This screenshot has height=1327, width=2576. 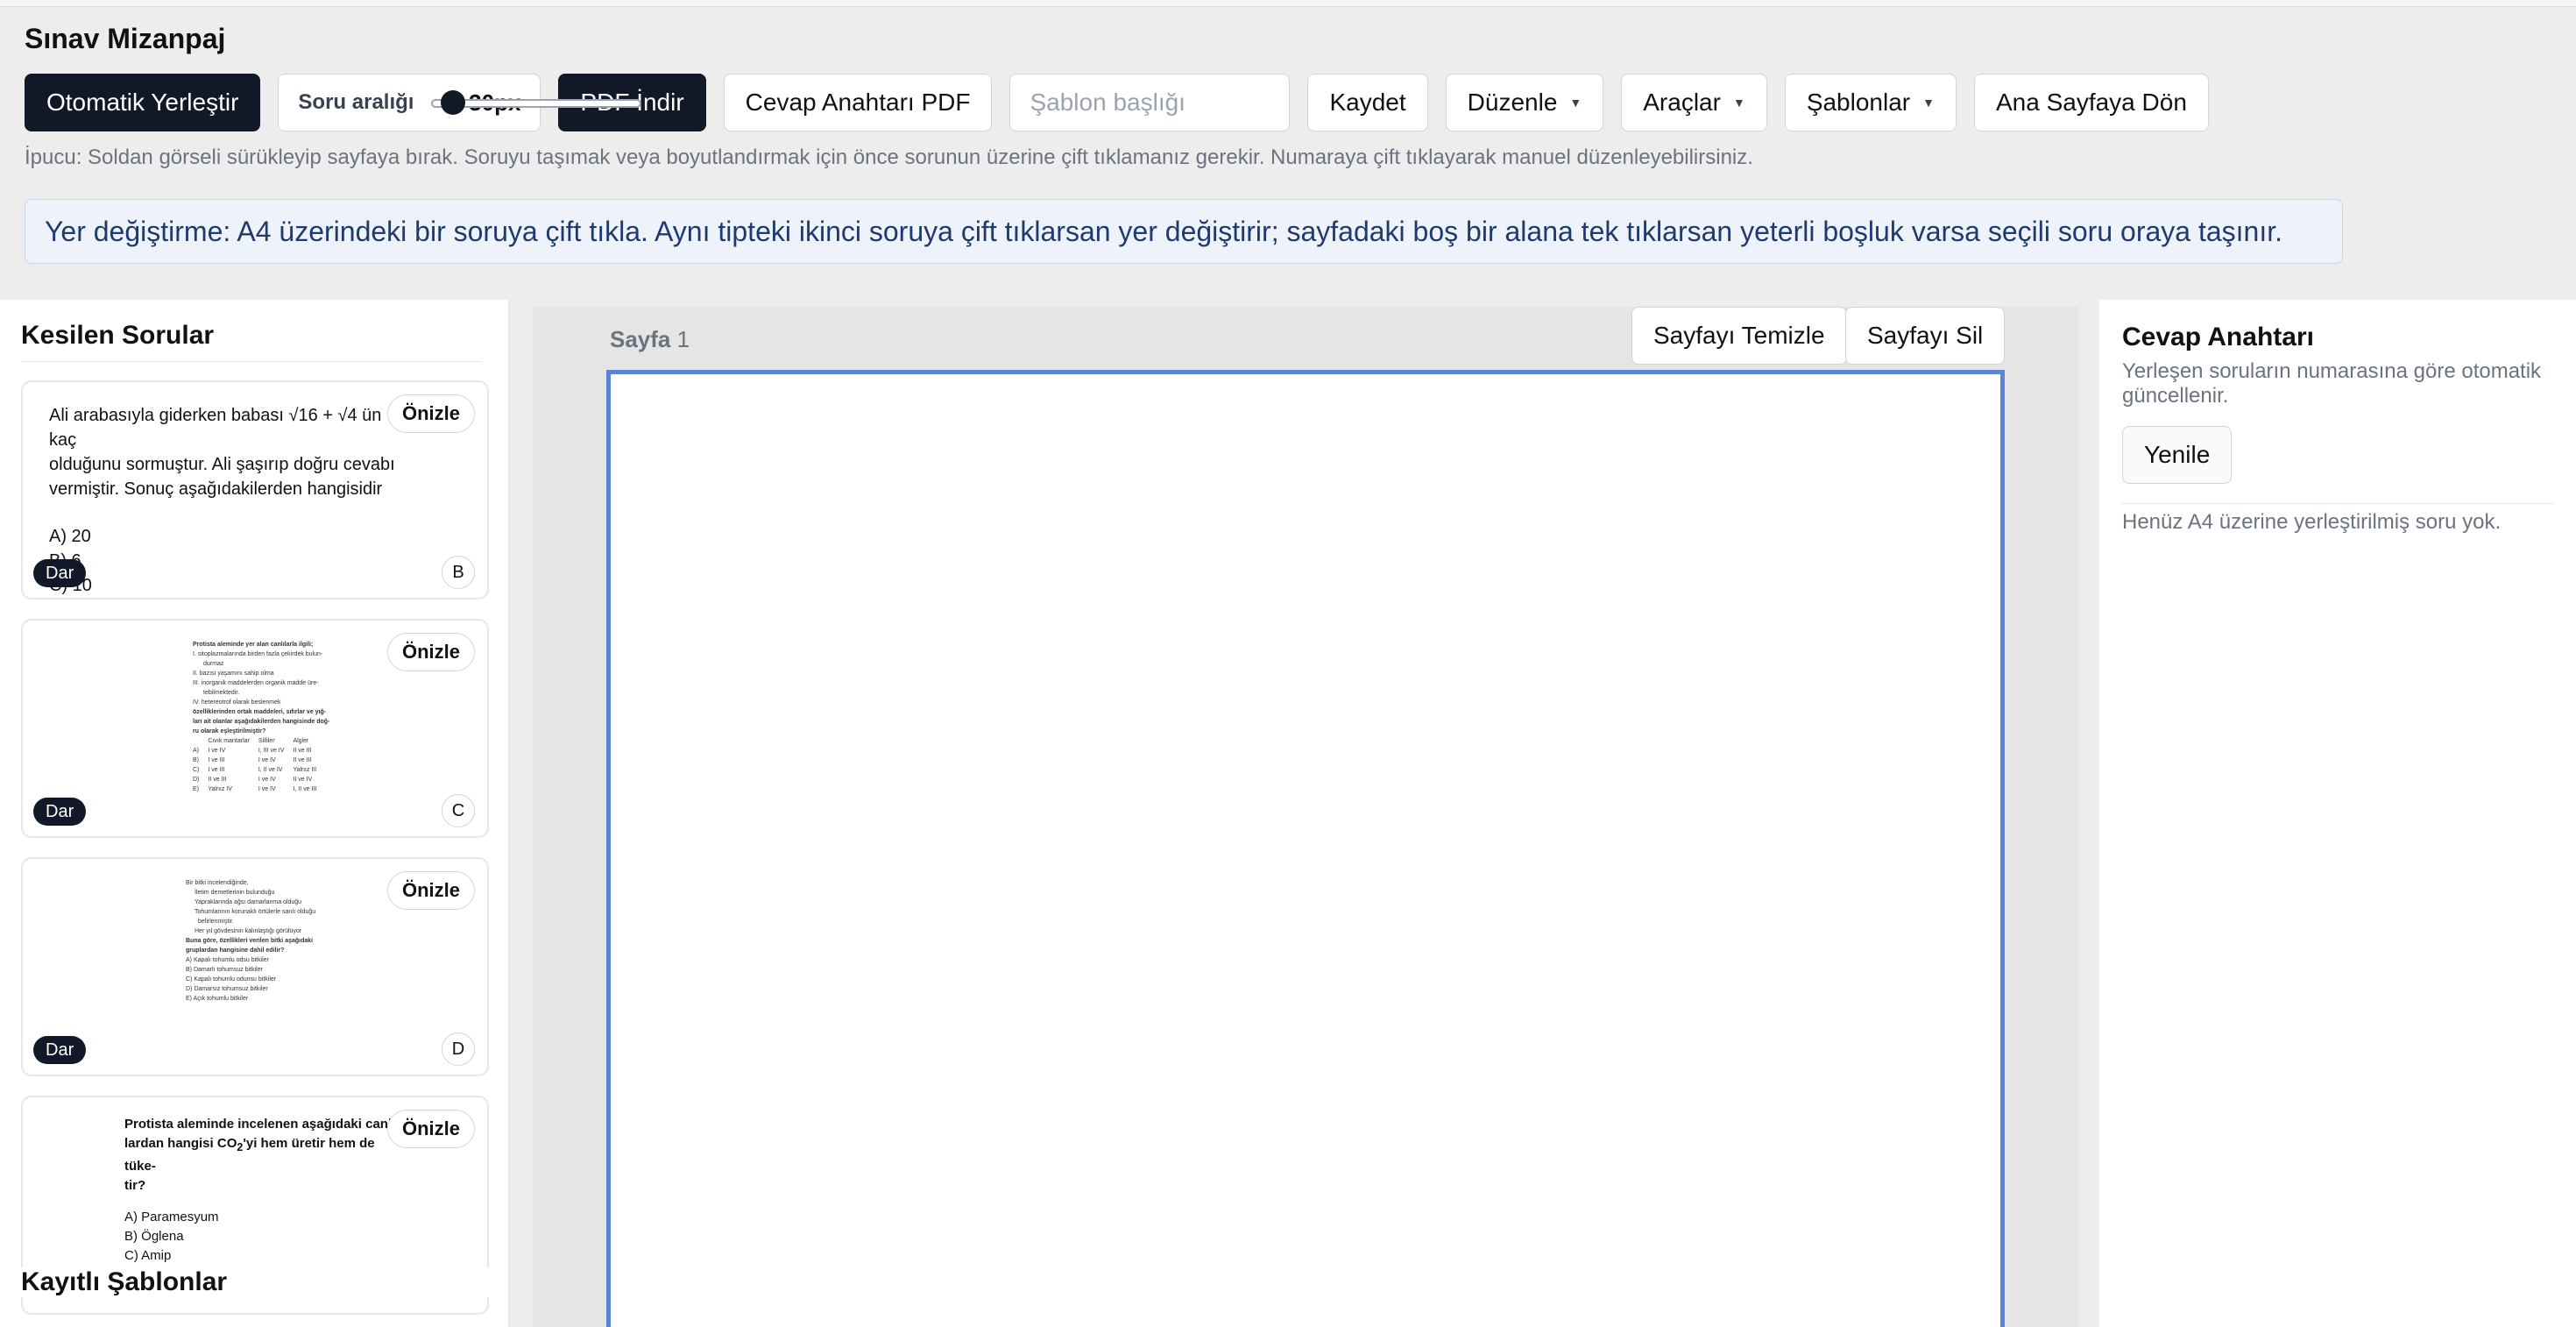 I want to click on table-row: B) I ve III I ve IV II ve III, so click(x=259, y=760).